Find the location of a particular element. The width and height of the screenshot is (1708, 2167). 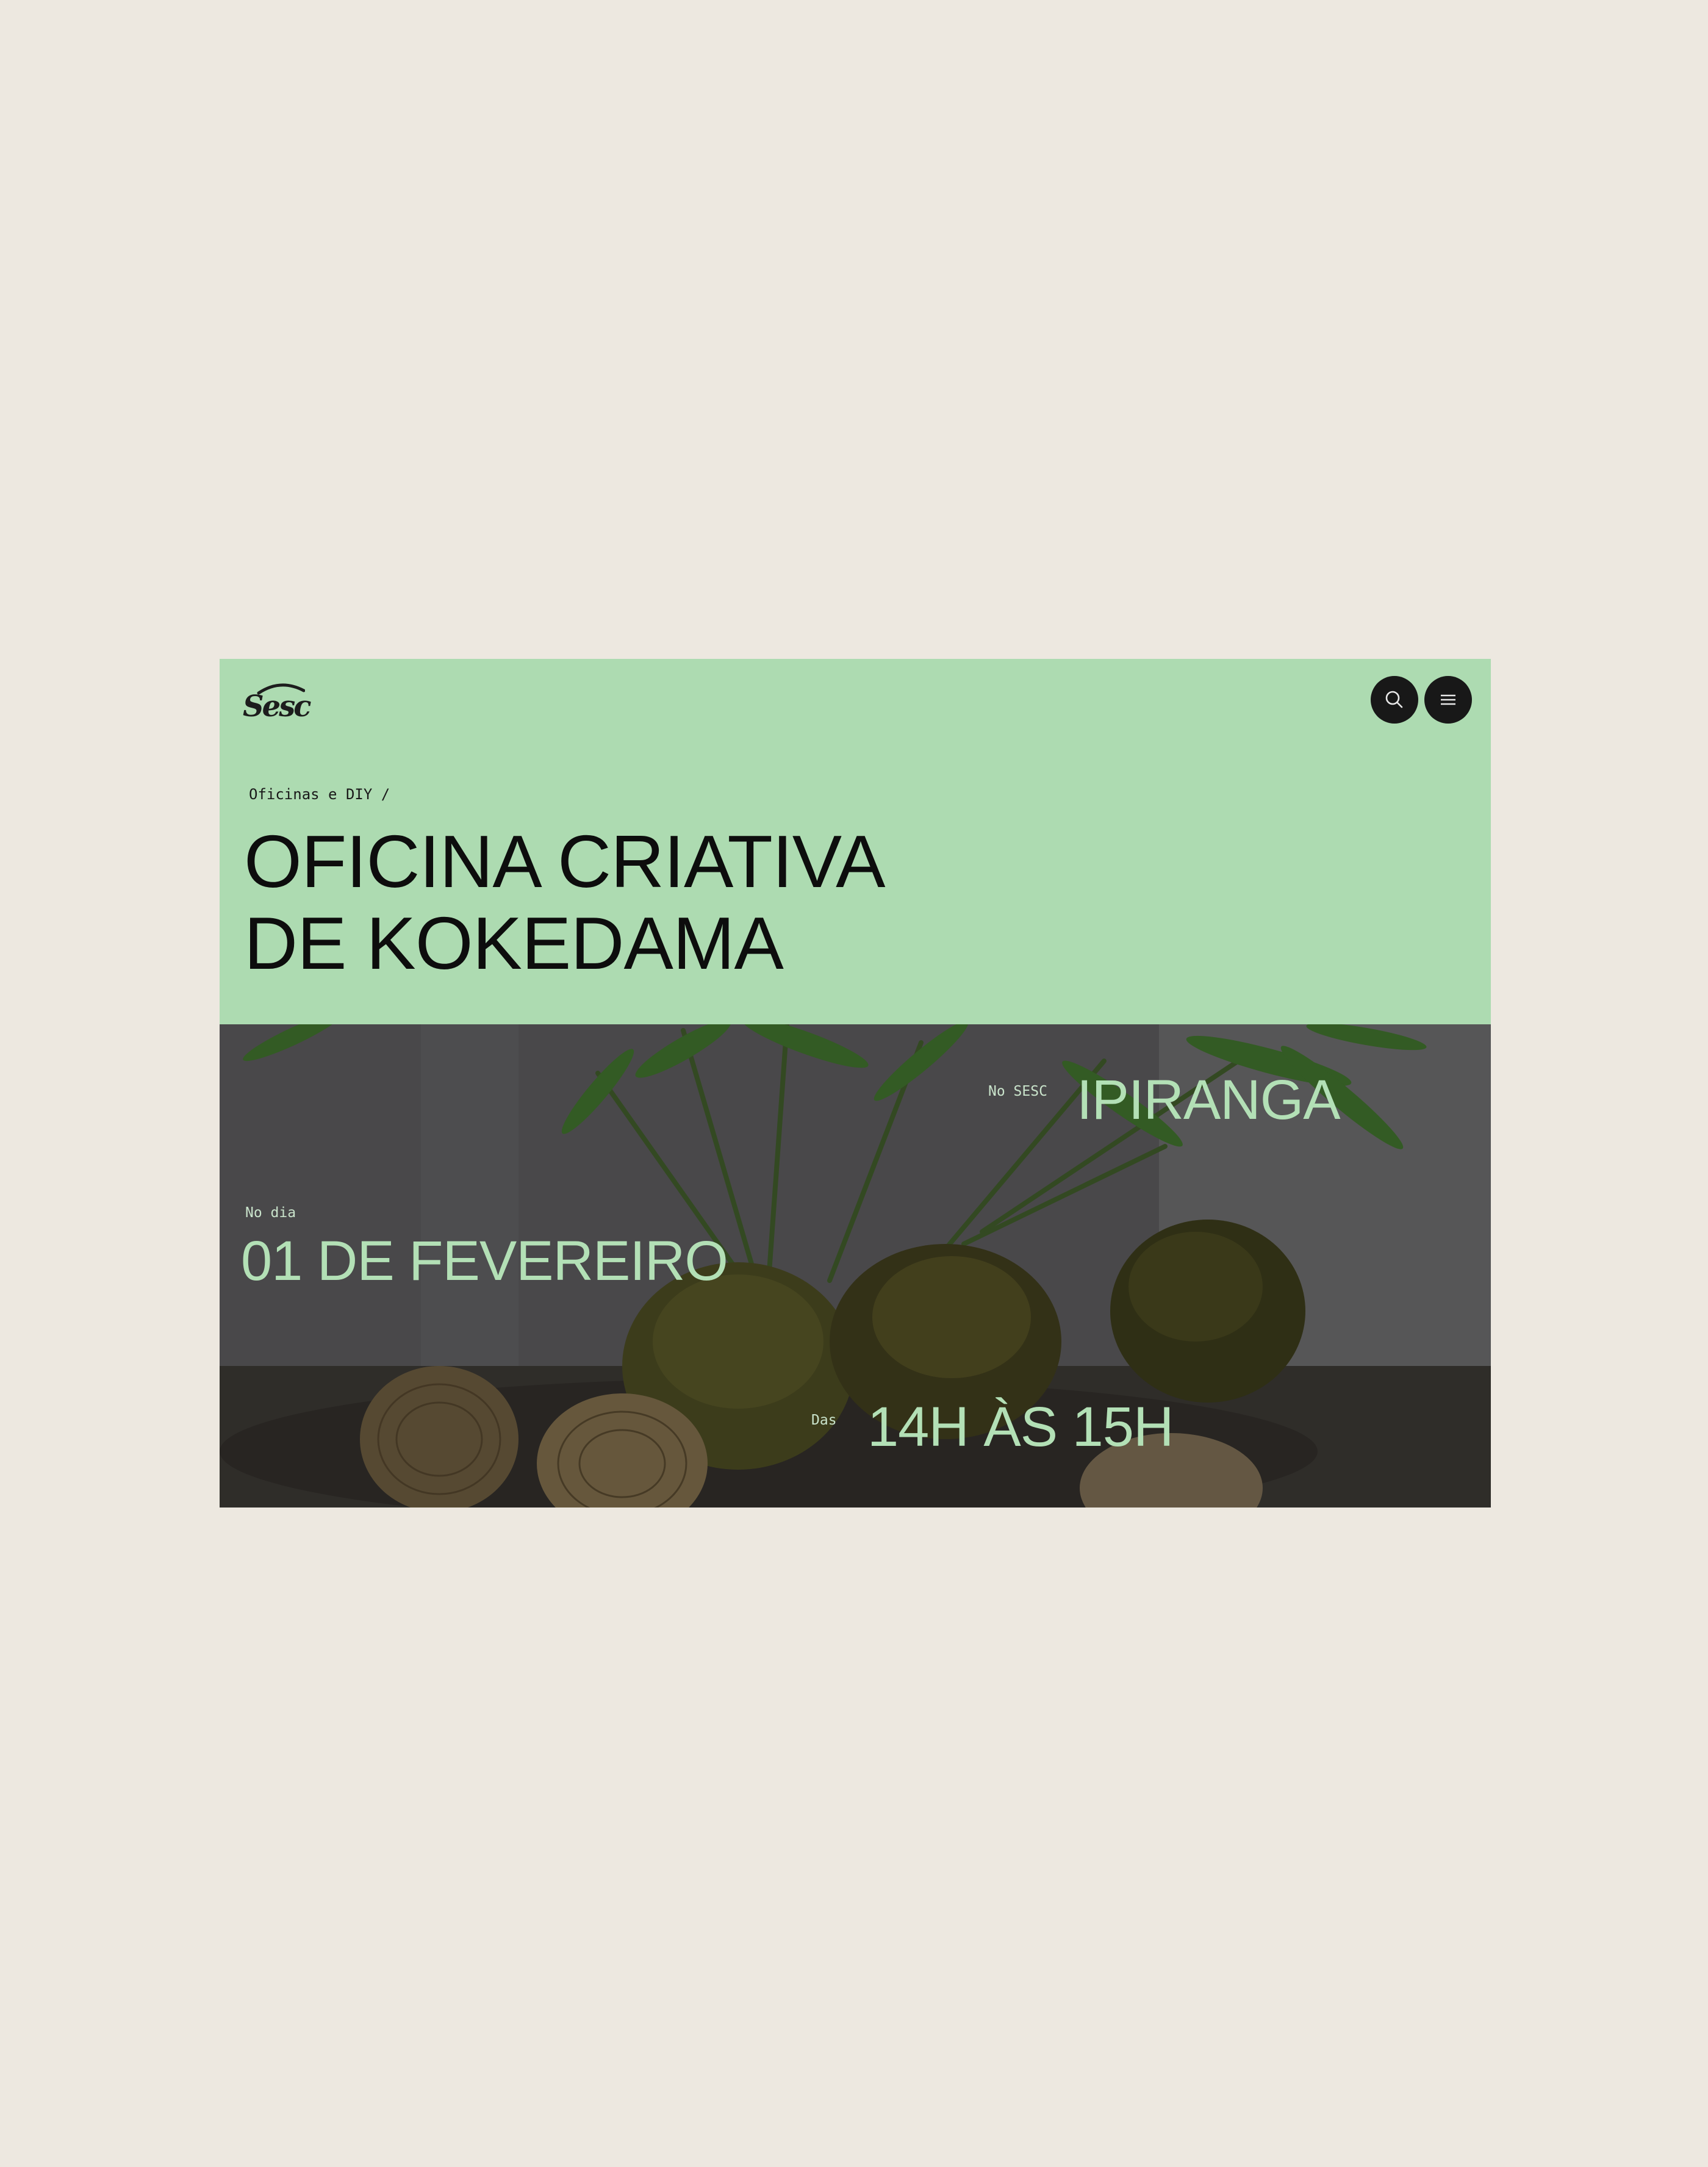

hamburger-menu-icon is located at coordinates (1448, 699).